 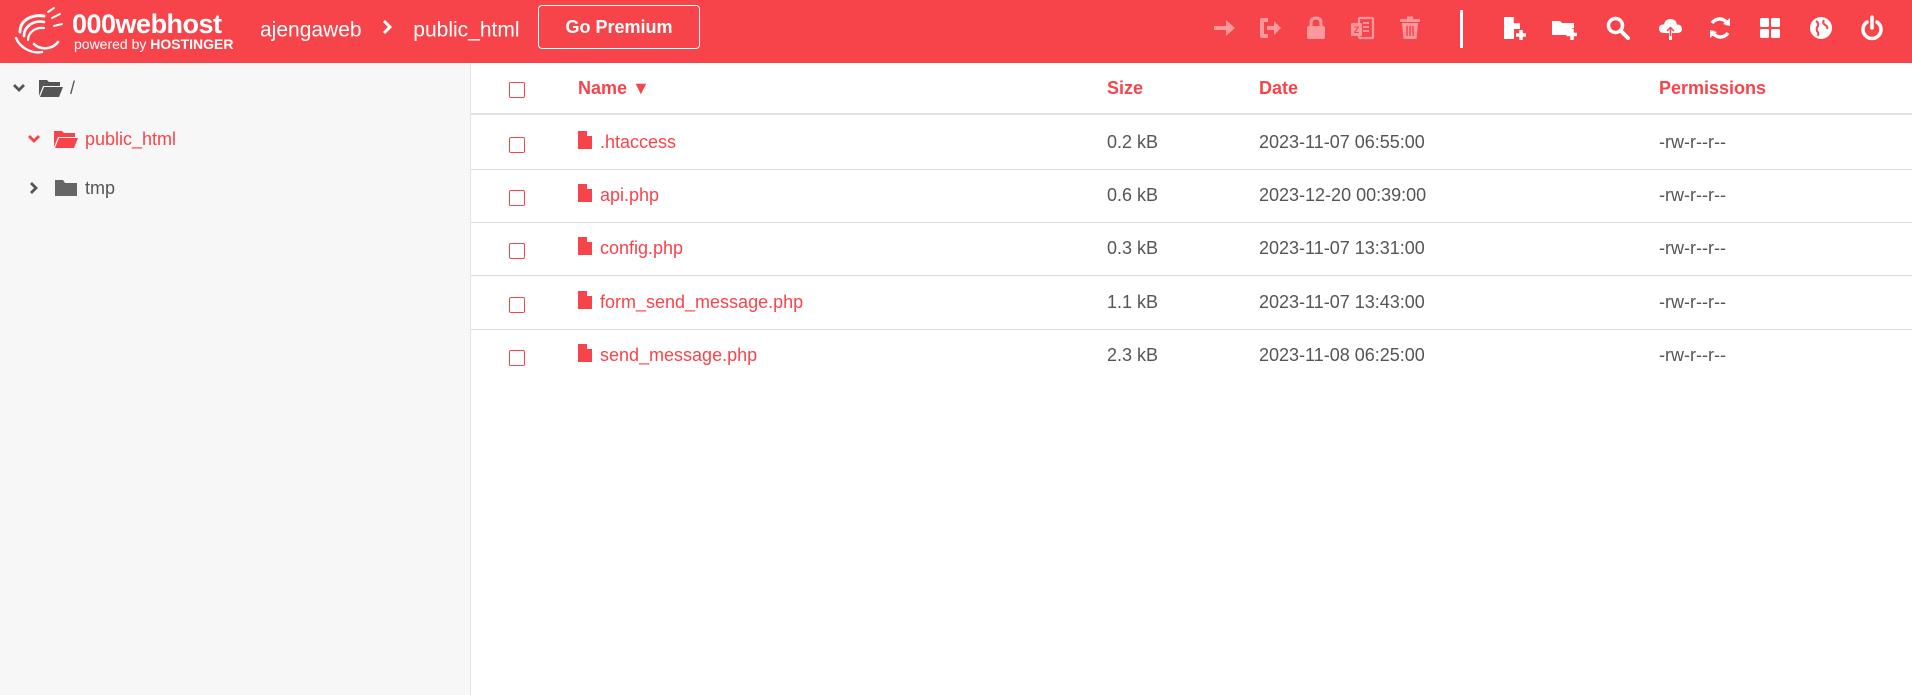 I want to click on lock-icon, so click(x=1316, y=28).